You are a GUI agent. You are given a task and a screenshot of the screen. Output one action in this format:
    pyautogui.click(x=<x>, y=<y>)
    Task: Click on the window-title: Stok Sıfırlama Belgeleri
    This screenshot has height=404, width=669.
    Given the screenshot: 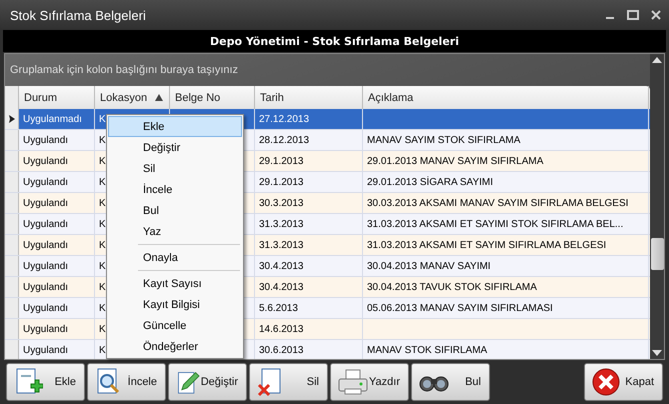 What is the action you would take?
    pyautogui.click(x=78, y=15)
    